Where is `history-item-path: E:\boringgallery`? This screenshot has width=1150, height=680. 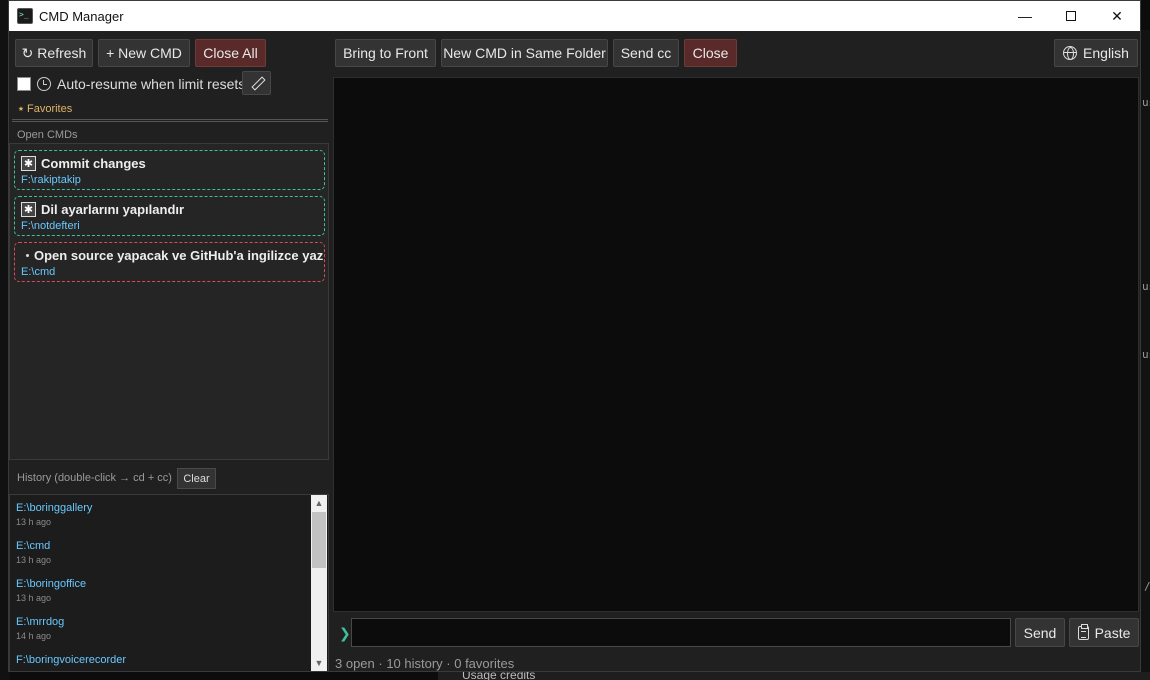
history-item-path: E:\boringgallery is located at coordinates (54, 508).